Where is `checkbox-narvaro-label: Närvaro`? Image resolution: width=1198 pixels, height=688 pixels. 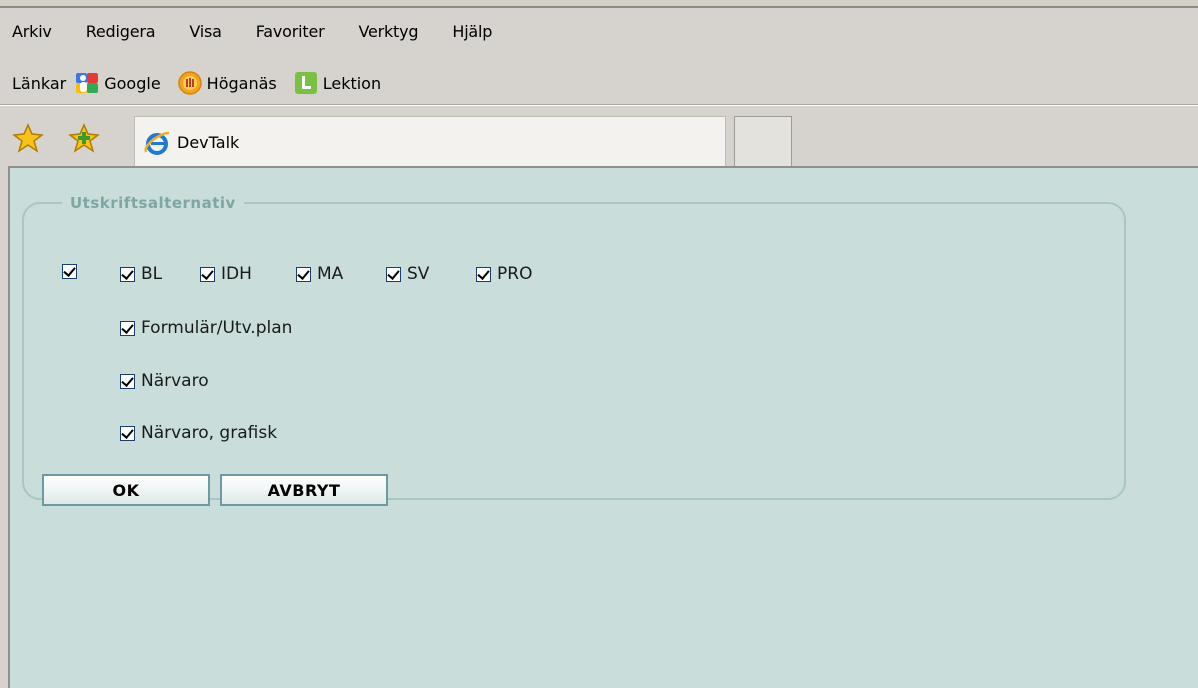 checkbox-narvaro-label: Närvaro is located at coordinates (175, 381).